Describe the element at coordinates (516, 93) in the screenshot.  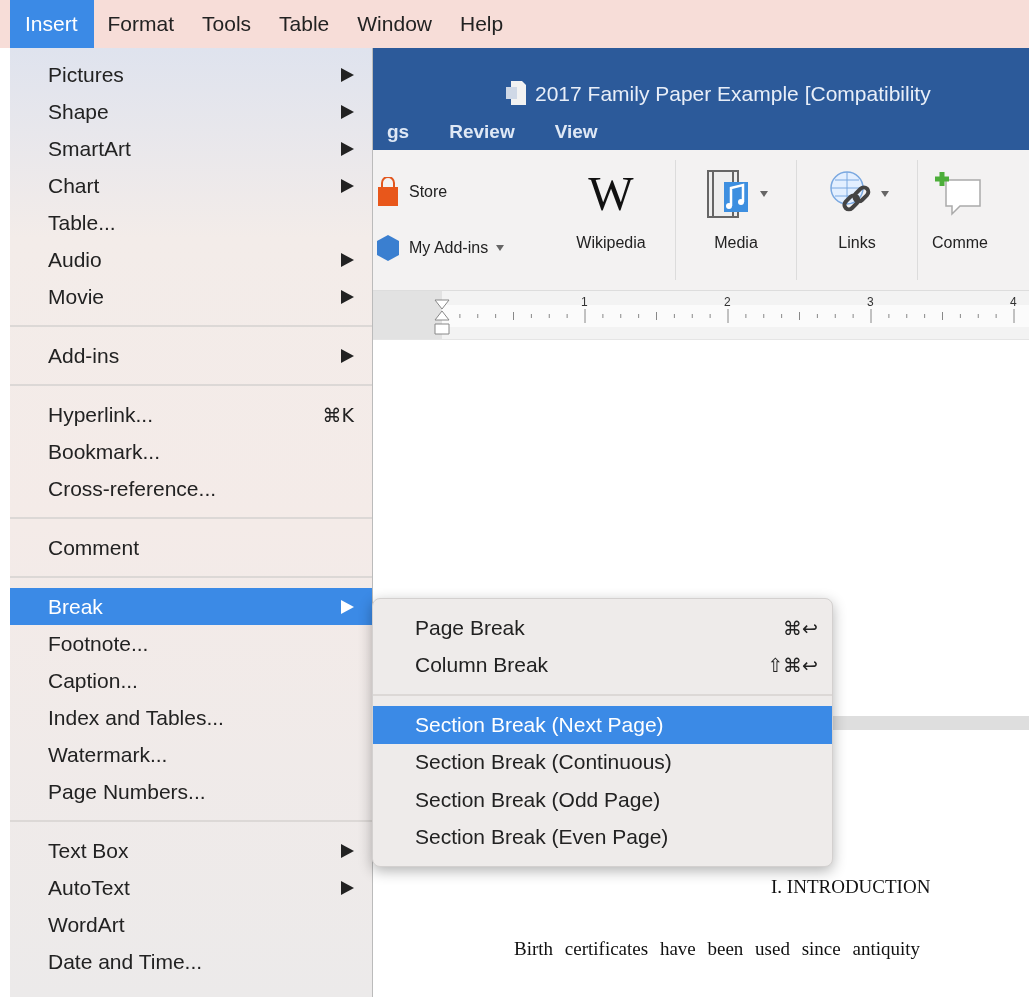
I see `document-icon` at that location.